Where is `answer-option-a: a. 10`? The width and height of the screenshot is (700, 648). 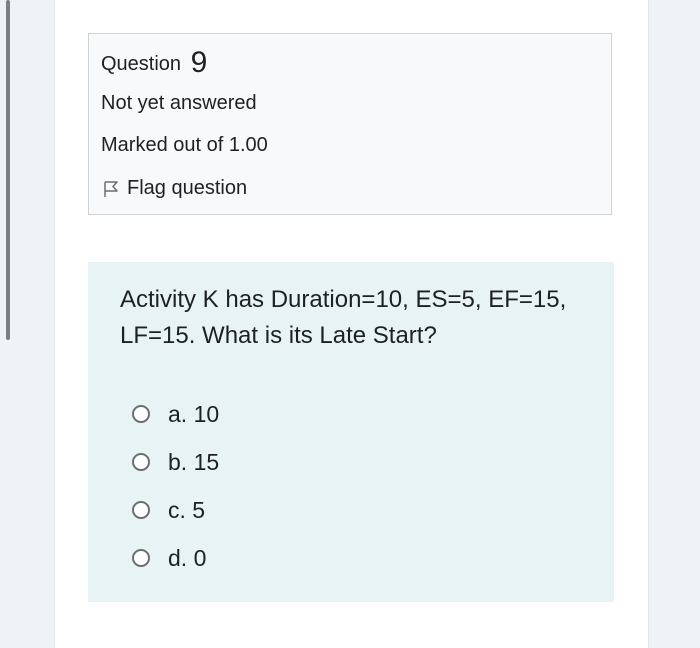
answer-option-a: a. 10 is located at coordinates (175, 414).